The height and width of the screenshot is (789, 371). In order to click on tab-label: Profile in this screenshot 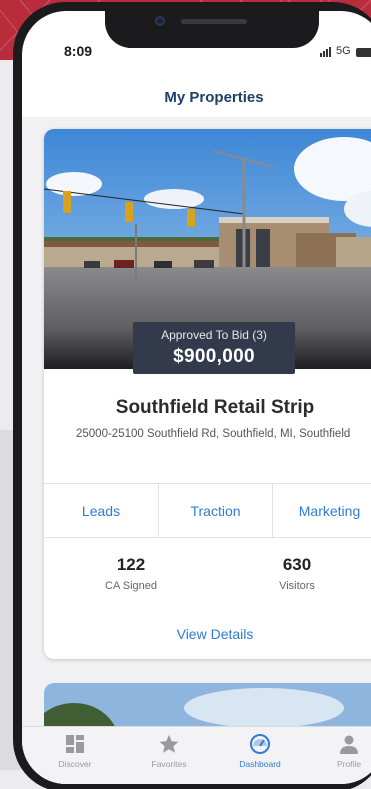, I will do `click(349, 764)`.